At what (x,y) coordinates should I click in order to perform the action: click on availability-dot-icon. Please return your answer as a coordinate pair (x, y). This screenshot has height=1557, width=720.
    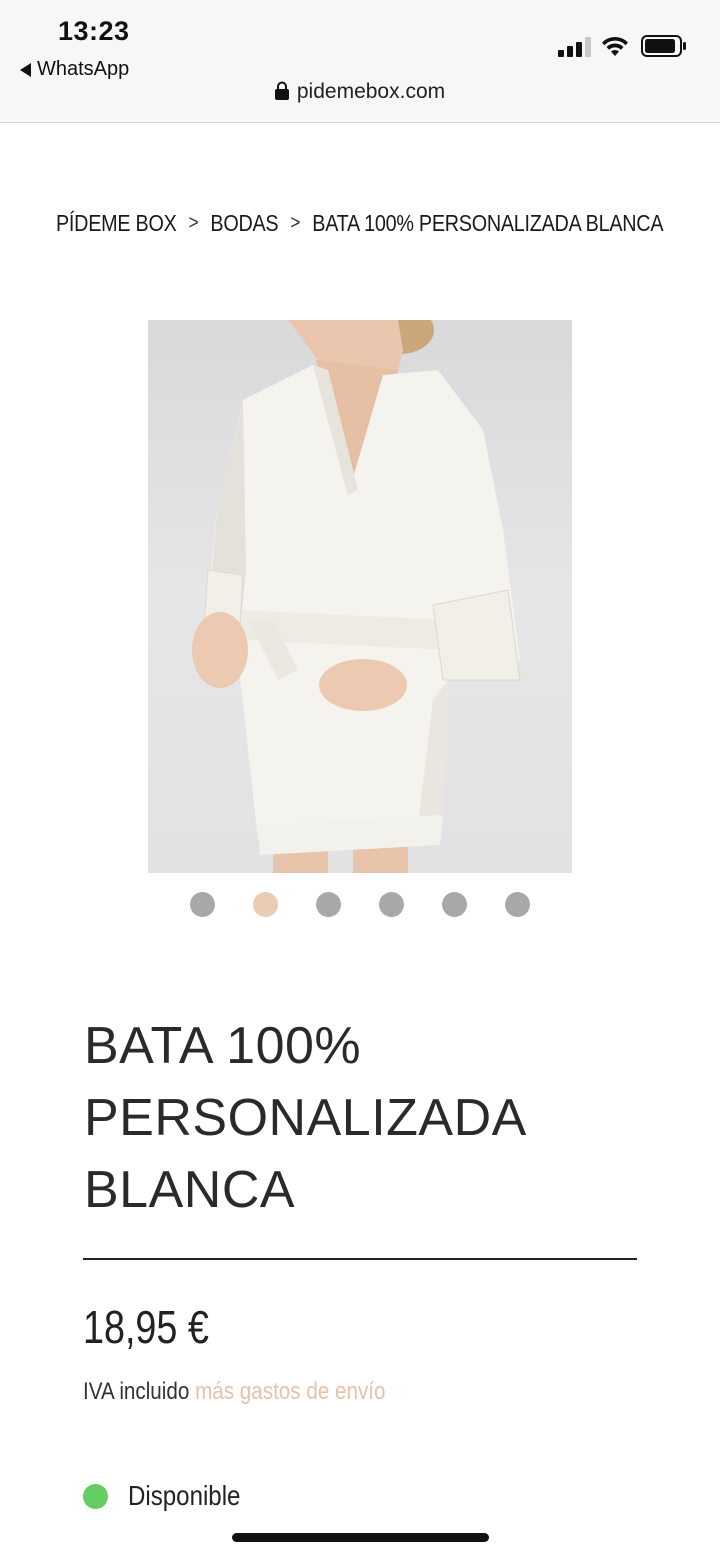
    Looking at the image, I should click on (95, 1496).